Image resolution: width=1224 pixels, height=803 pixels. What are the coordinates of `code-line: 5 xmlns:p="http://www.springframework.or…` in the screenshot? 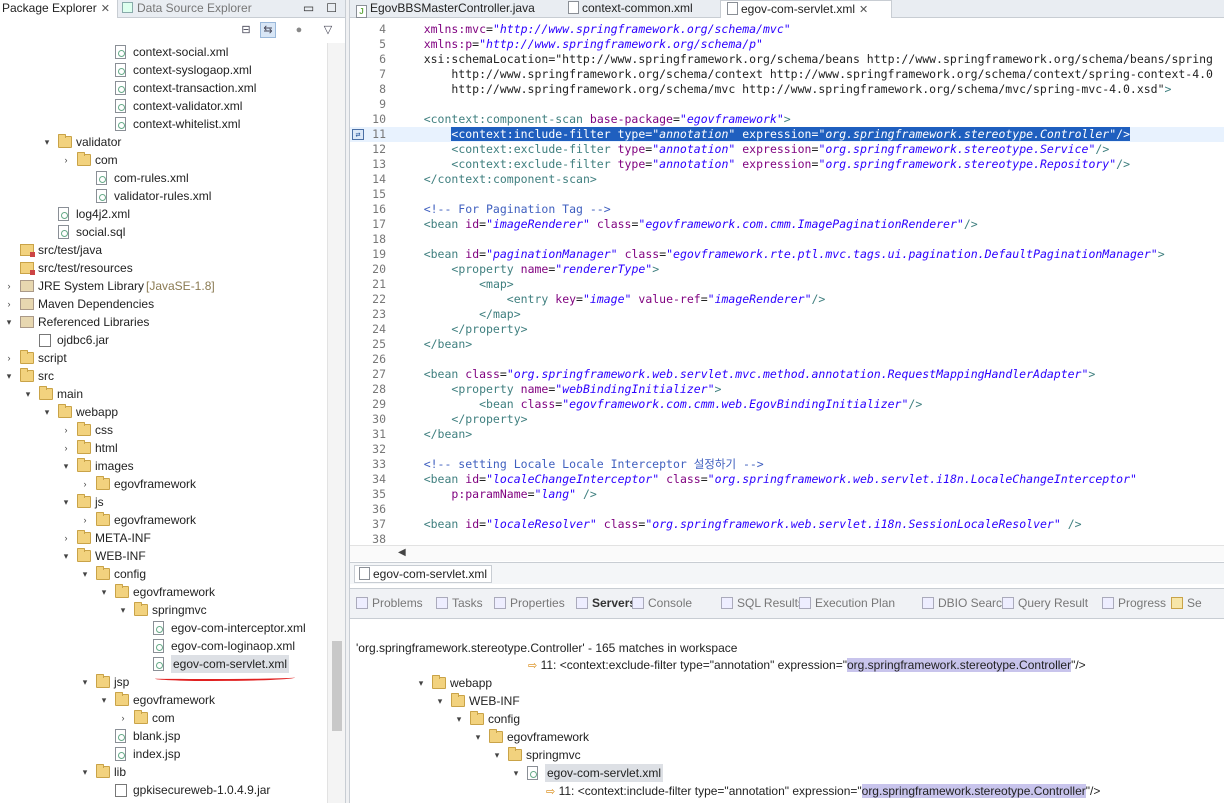 It's located at (787, 44).